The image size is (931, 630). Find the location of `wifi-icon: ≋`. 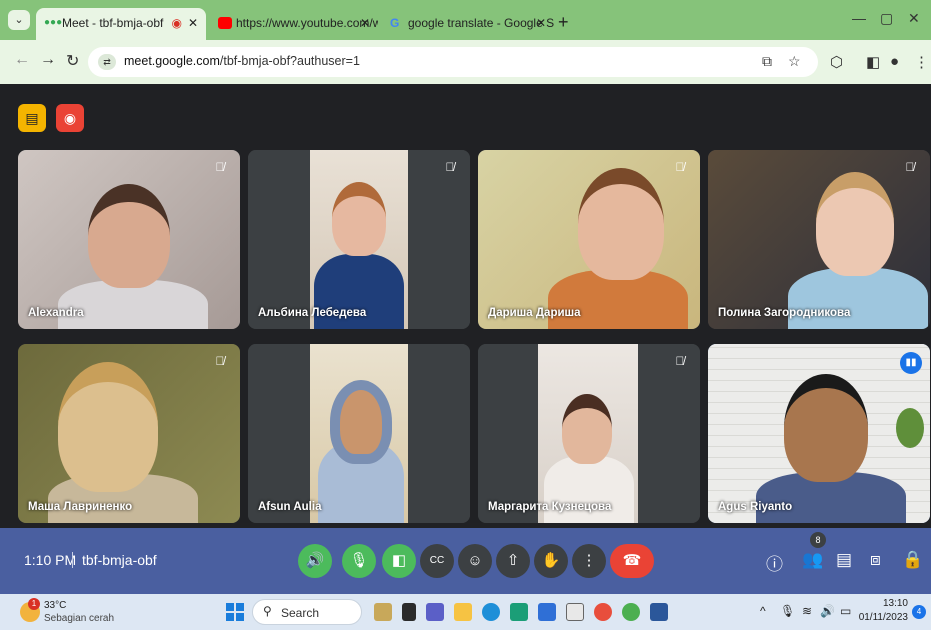

wifi-icon: ≋ is located at coordinates (807, 611).